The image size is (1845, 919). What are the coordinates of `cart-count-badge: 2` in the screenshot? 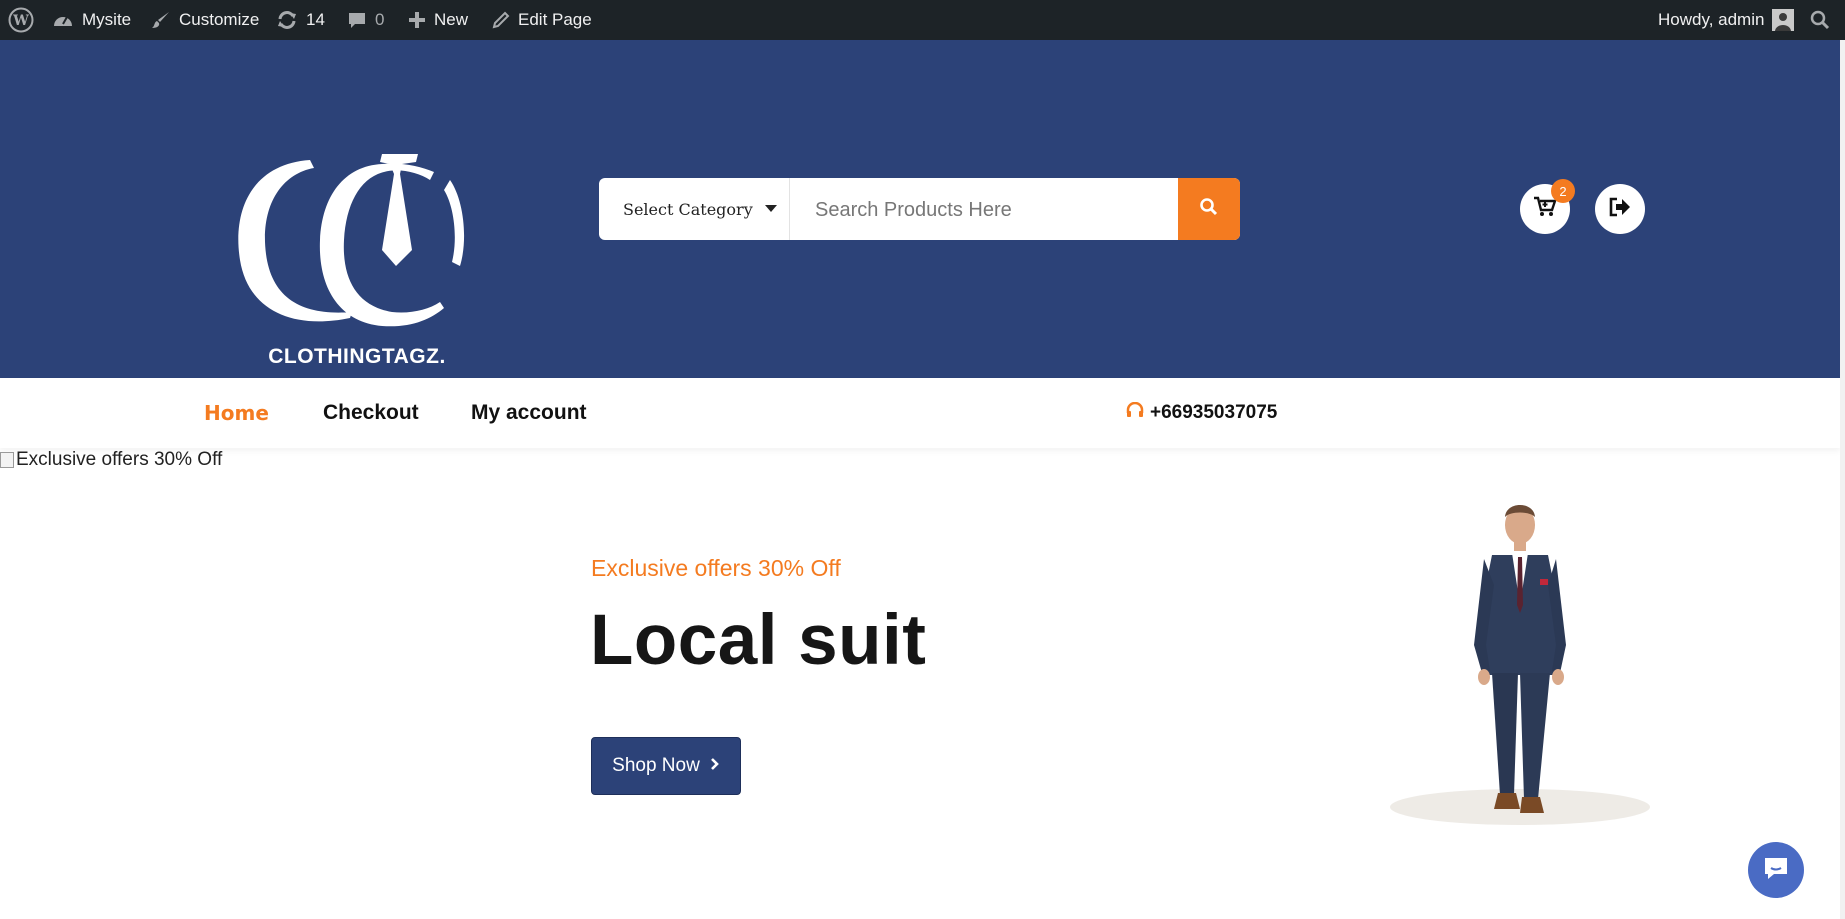 It's located at (1563, 191).